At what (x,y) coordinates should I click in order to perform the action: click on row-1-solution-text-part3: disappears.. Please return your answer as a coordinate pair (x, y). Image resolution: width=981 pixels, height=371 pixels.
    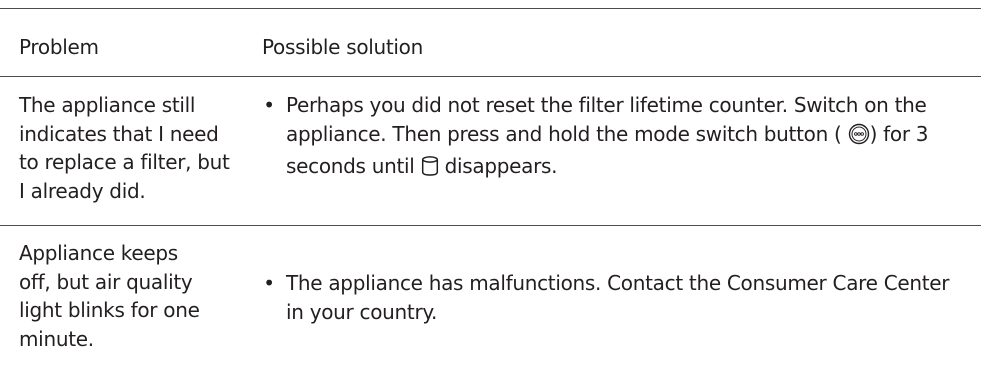
    Looking at the image, I should click on (501, 166).